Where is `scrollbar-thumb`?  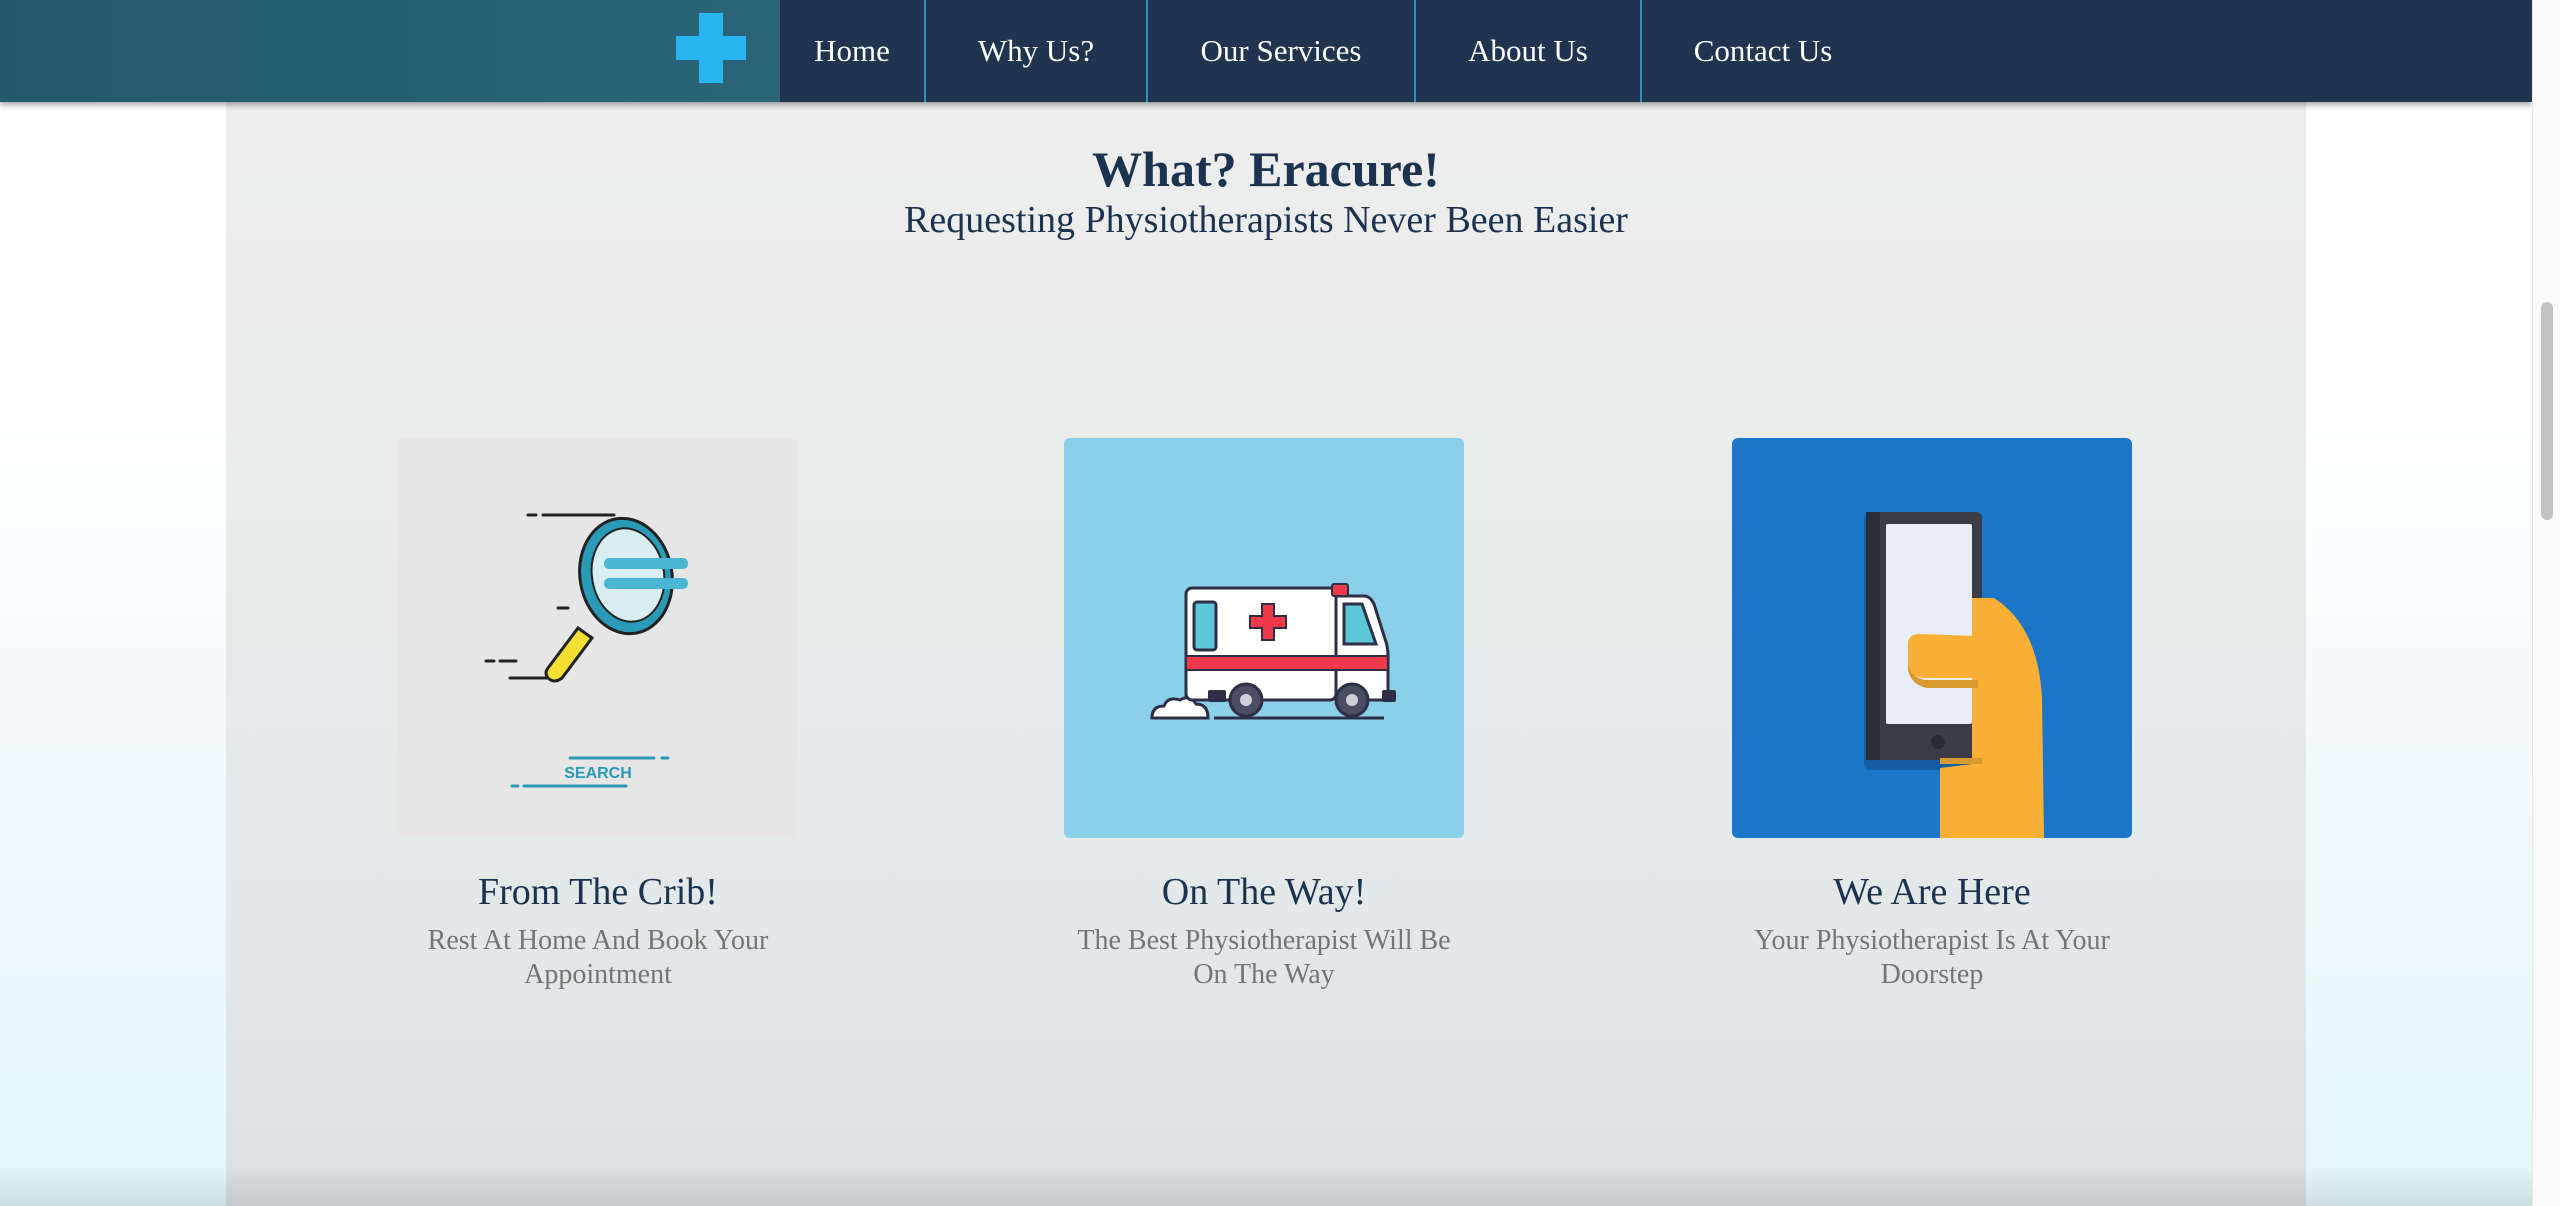 scrollbar-thumb is located at coordinates (2547, 411).